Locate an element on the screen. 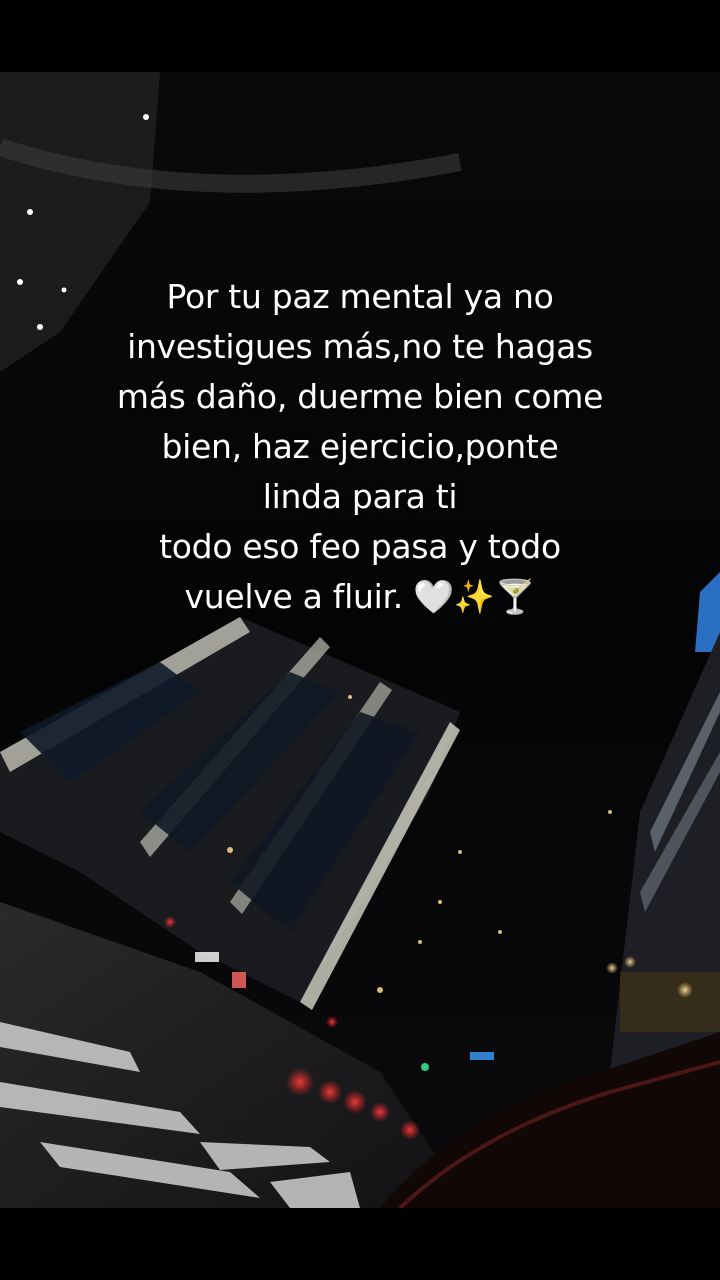 This screenshot has width=720, height=1280. caption-line: investigues más,no te hagas is located at coordinates (360, 346).